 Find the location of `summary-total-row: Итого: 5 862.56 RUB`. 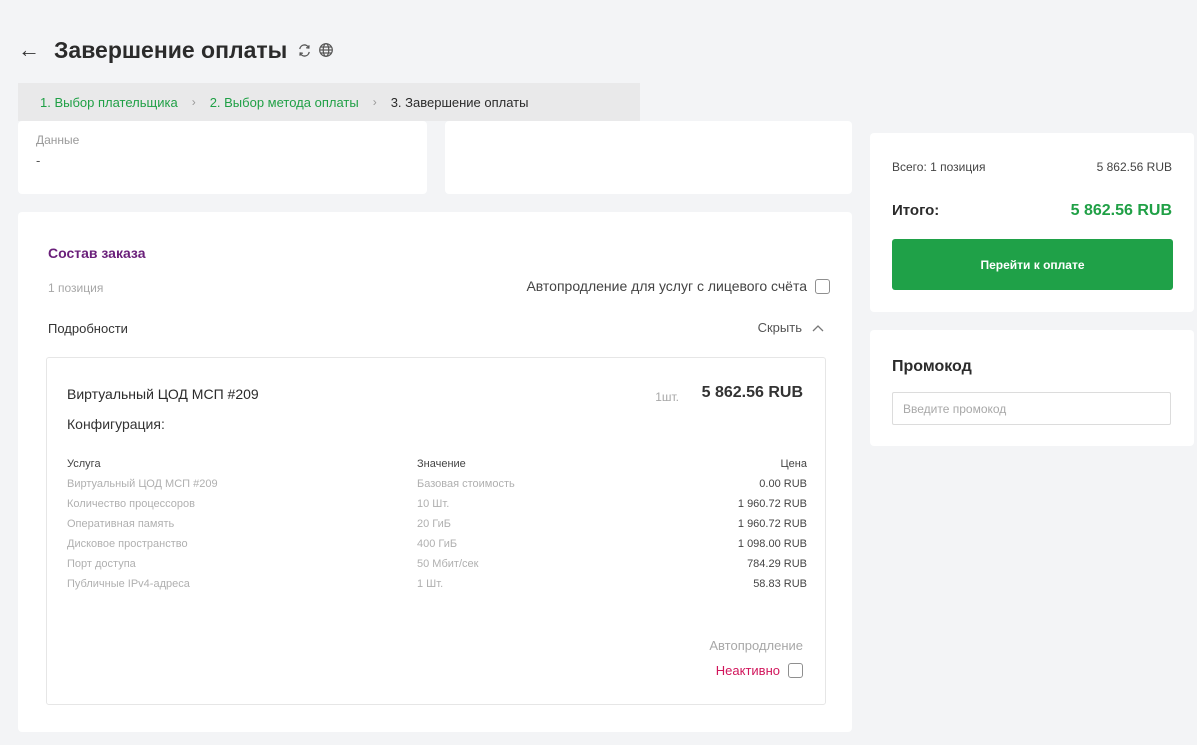

summary-total-row: Итого: 5 862.56 RUB is located at coordinates (1032, 211).